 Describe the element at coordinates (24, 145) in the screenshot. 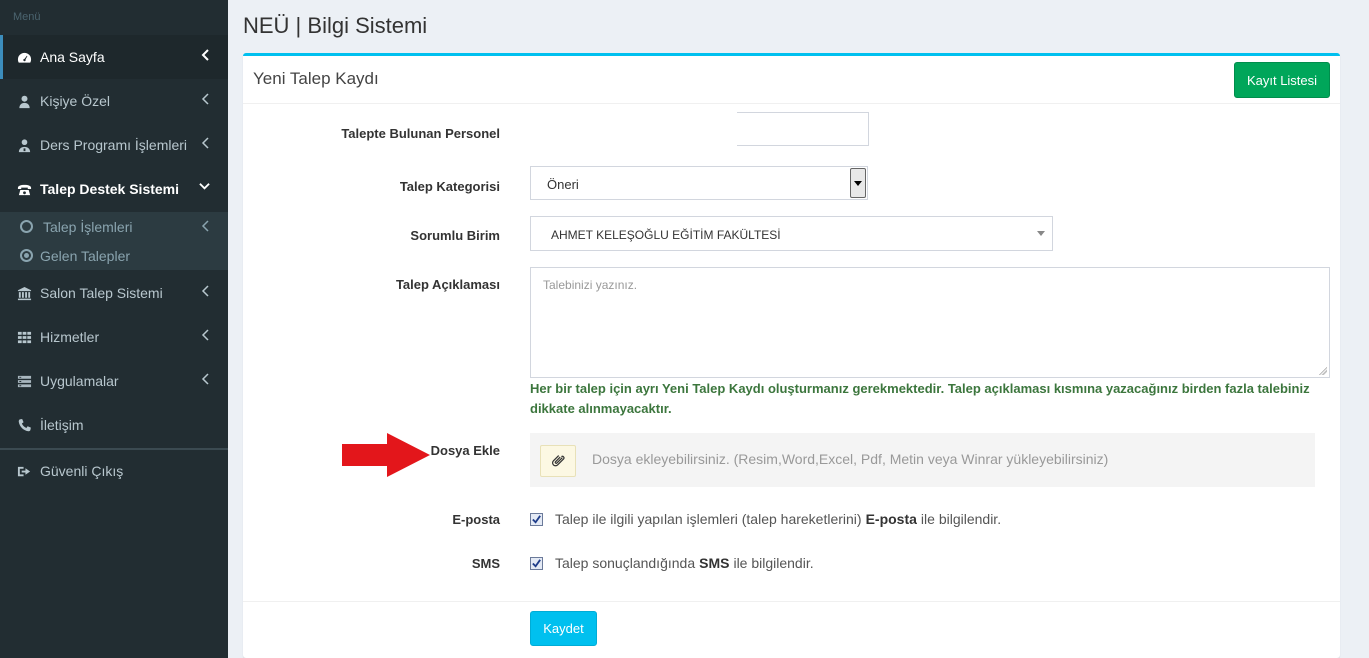

I see `teacher-icon` at that location.